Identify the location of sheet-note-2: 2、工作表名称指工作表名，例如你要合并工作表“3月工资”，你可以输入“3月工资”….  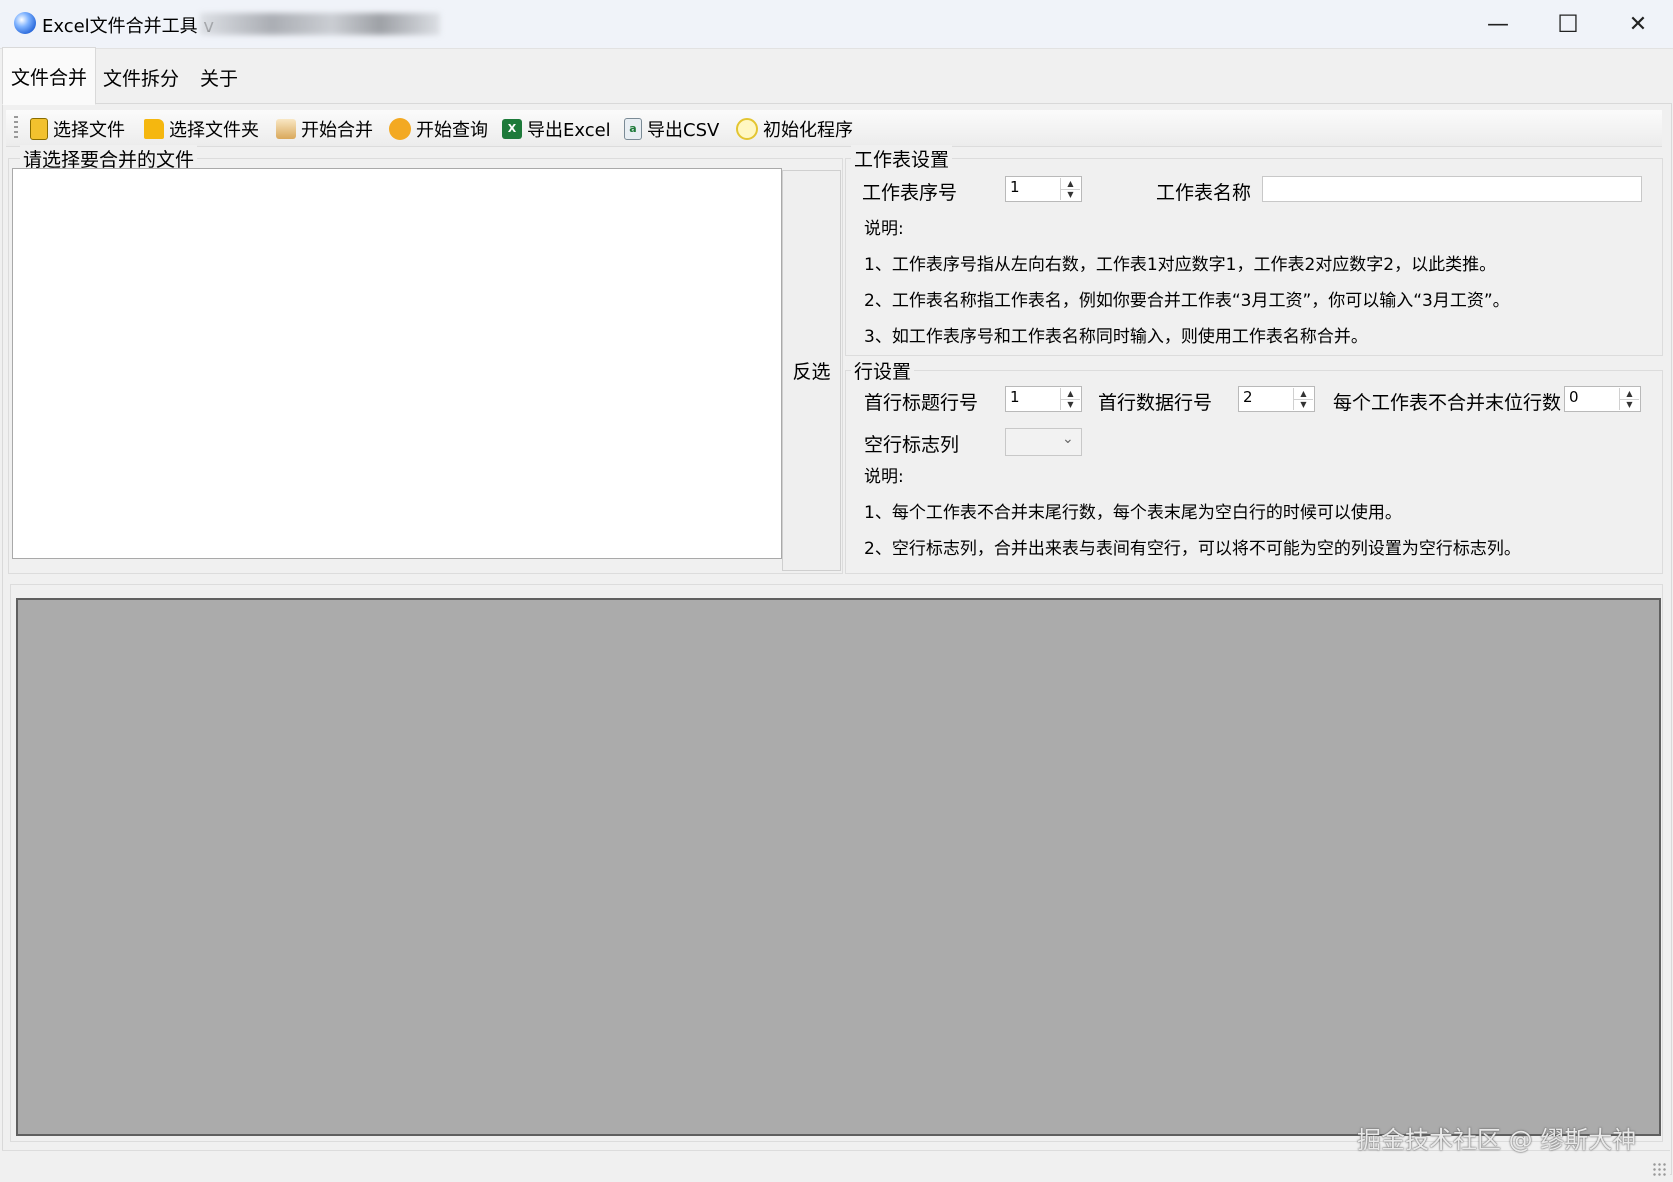
(1187, 301).